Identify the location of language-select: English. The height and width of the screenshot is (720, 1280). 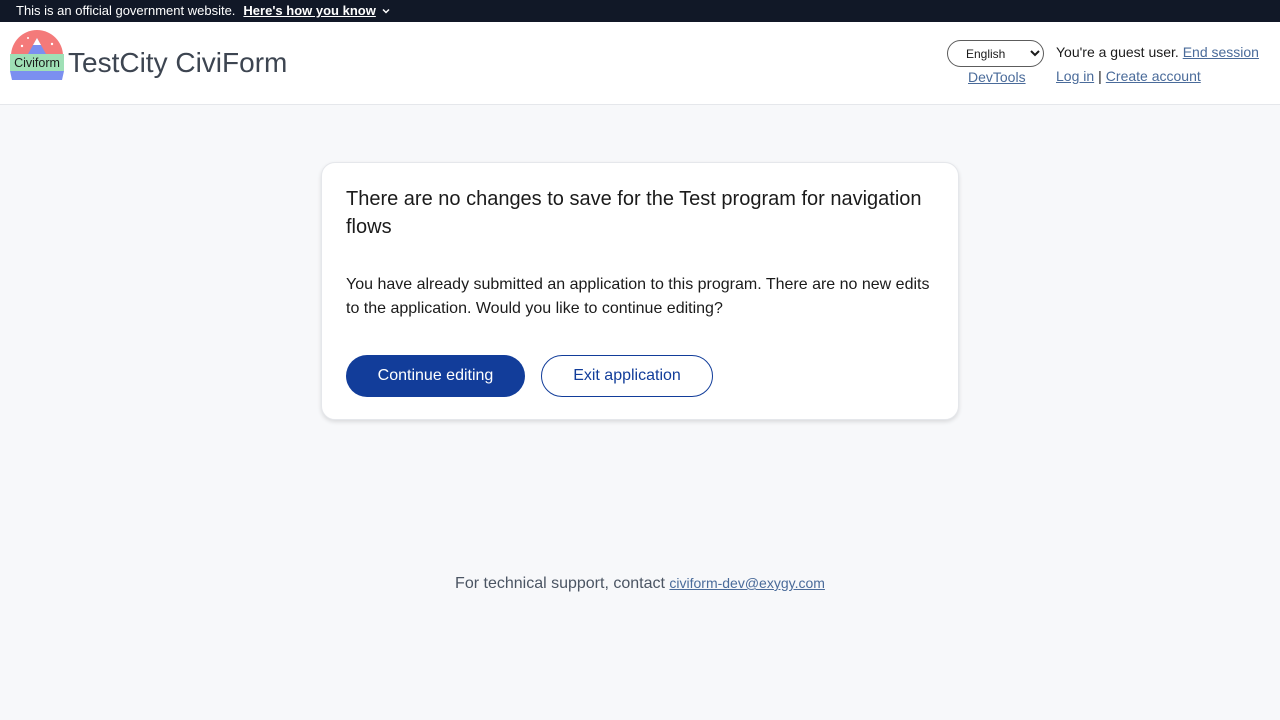
(995, 53).